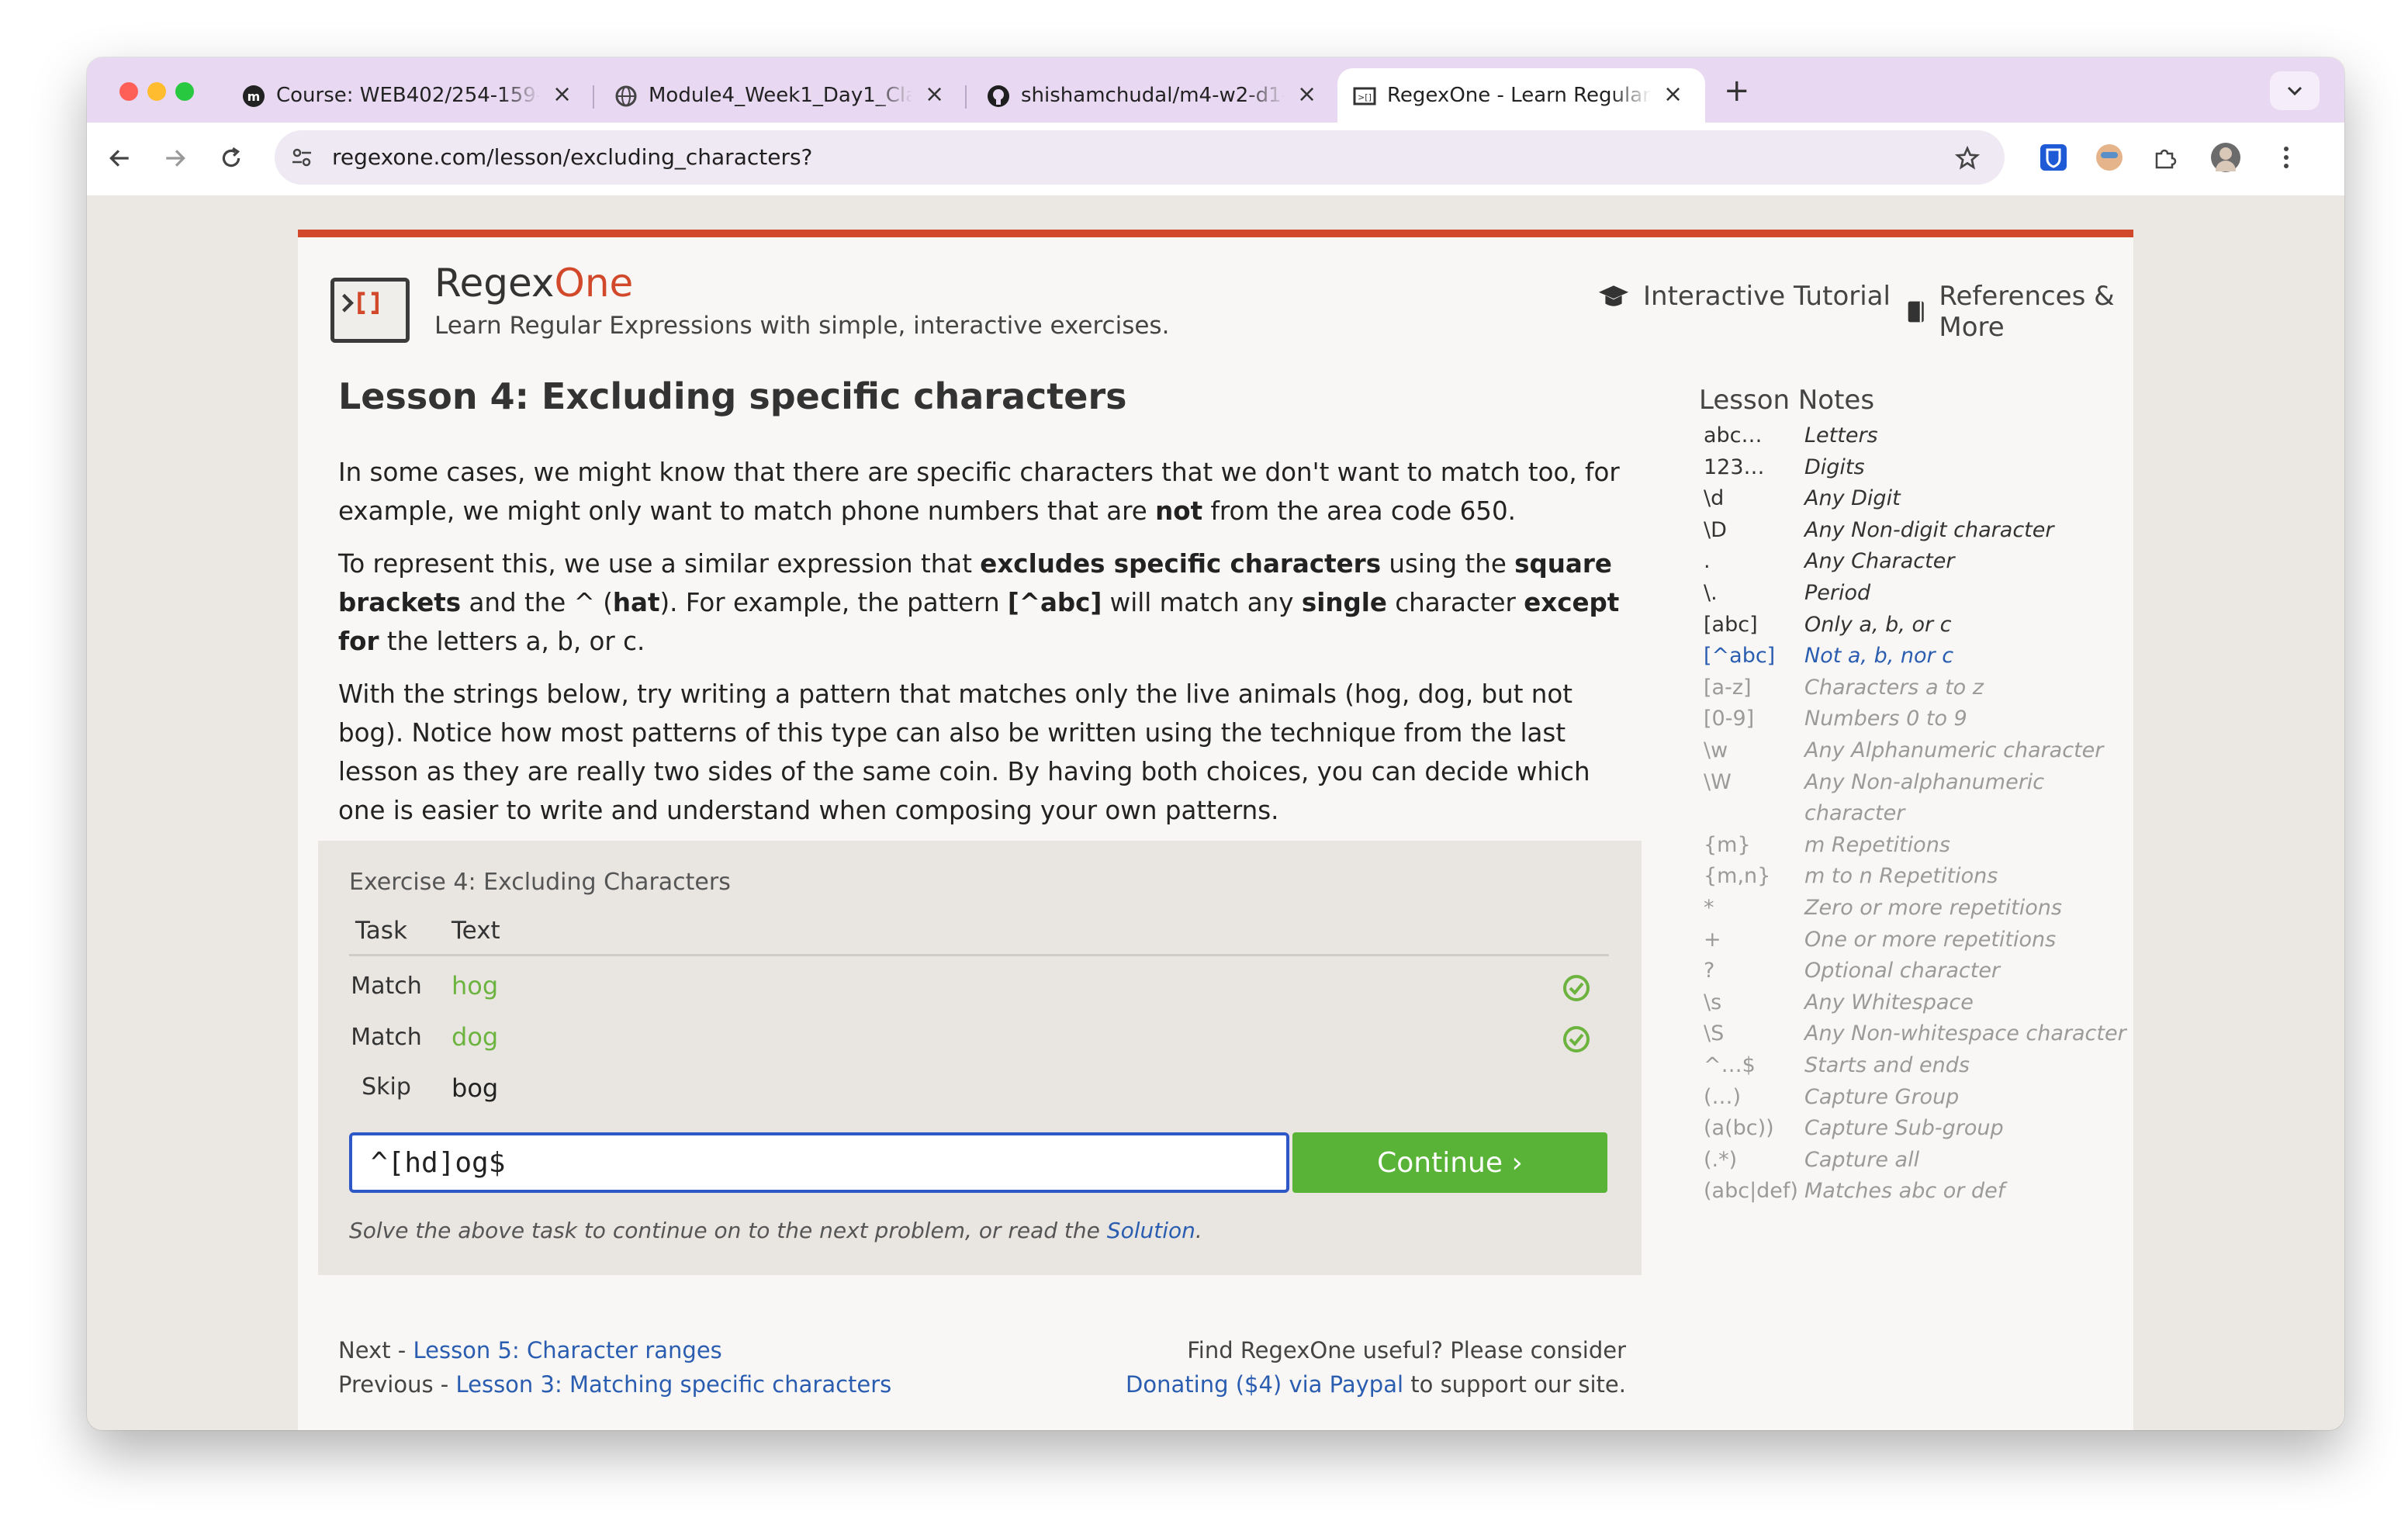 The height and width of the screenshot is (1531, 2408). I want to click on regex-answer-field, so click(819, 1162).